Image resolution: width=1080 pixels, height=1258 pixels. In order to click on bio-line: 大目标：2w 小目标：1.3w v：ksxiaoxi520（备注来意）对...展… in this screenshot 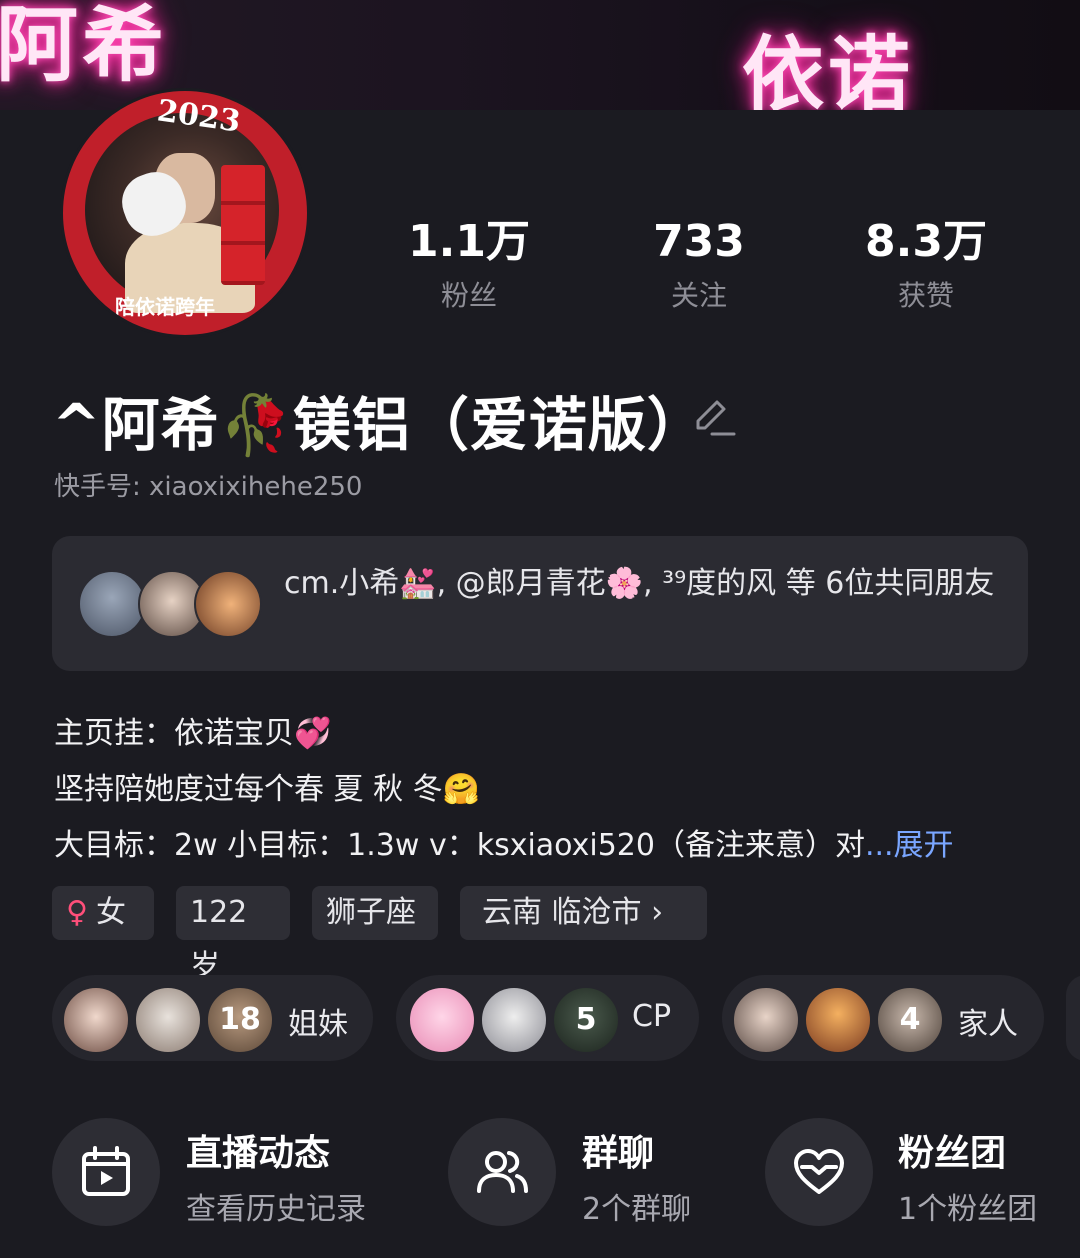, I will do `click(504, 842)`.